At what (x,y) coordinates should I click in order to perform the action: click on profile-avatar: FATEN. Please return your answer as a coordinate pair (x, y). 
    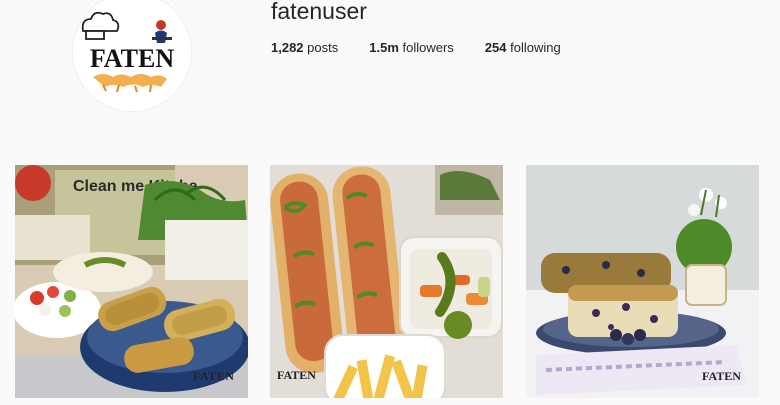
    Looking at the image, I should click on (132, 56).